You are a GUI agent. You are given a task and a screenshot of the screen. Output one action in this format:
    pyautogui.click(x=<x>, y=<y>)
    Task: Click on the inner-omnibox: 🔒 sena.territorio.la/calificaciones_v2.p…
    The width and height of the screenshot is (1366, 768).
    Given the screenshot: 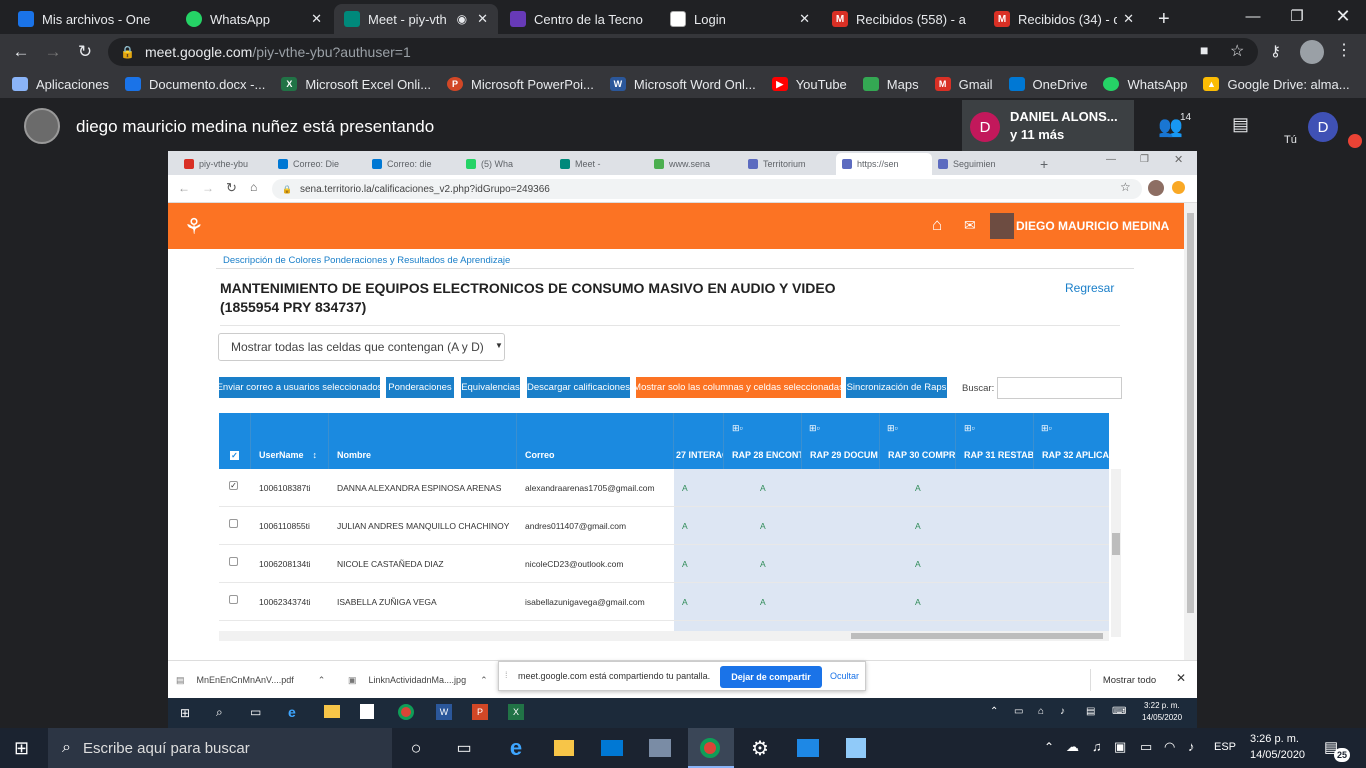 What is the action you would take?
    pyautogui.click(x=707, y=189)
    